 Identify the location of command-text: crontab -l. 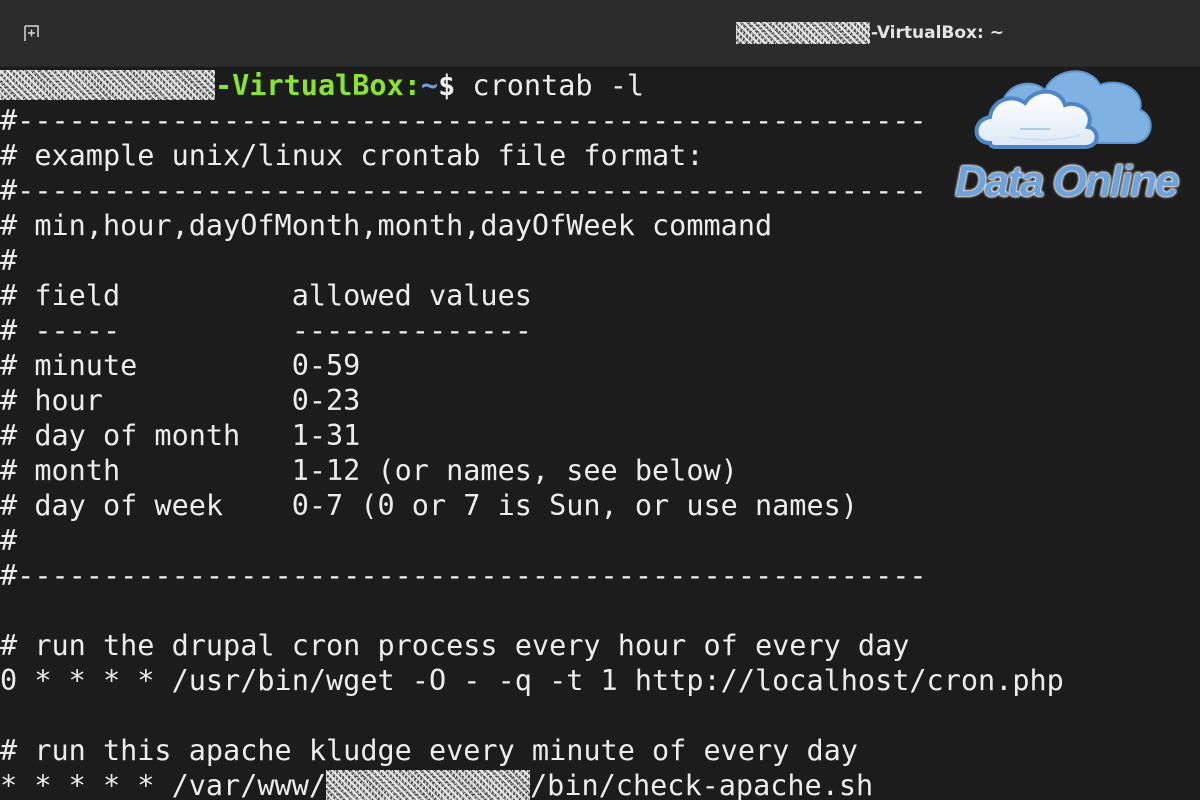
(550, 85).